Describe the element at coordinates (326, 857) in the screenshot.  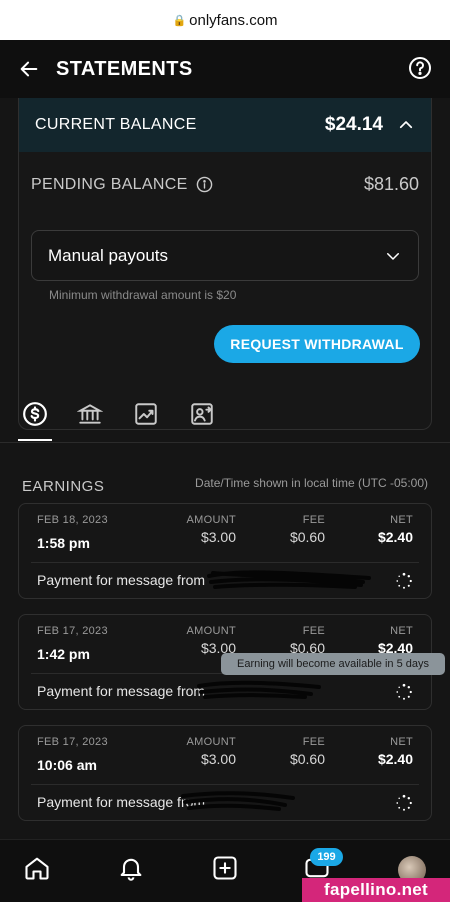
I see `messages-count-badge: 199` at that location.